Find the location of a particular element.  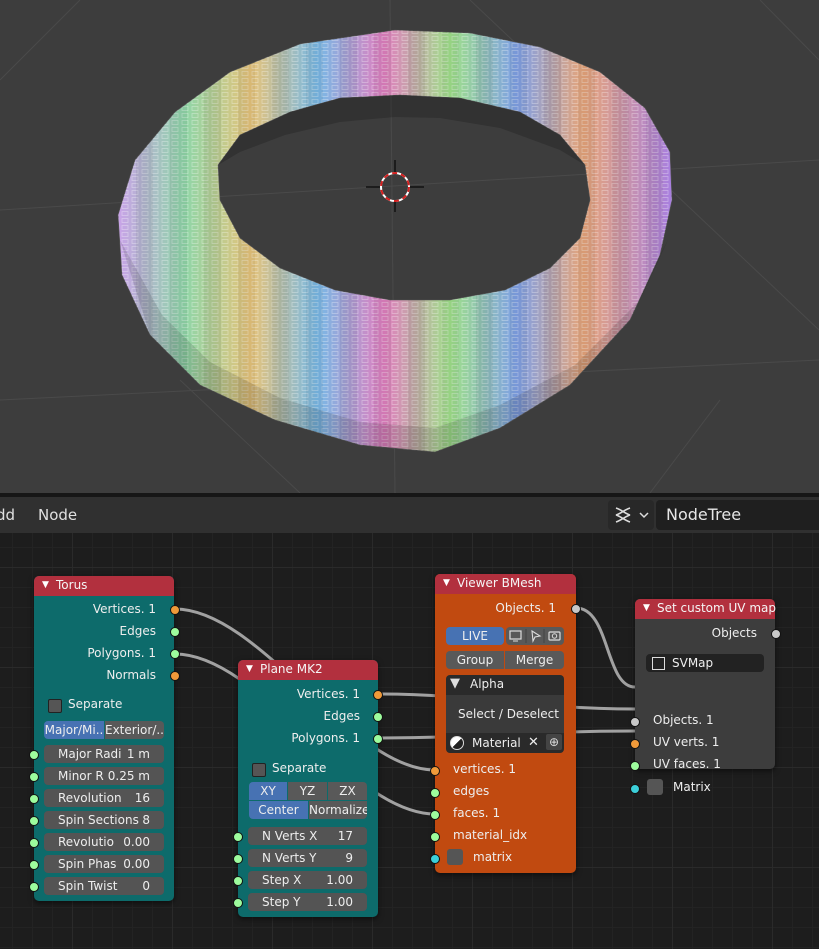

visibility-toggles is located at coordinates (535, 636).